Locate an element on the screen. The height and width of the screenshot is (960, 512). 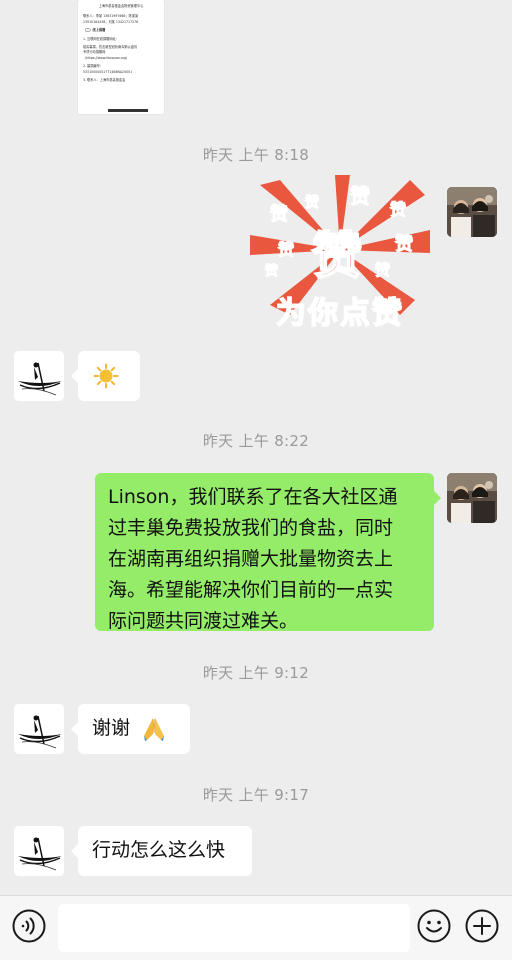
message-text-line: 在湖南再组织捐赠大批量物资去上 is located at coordinates (251, 559).